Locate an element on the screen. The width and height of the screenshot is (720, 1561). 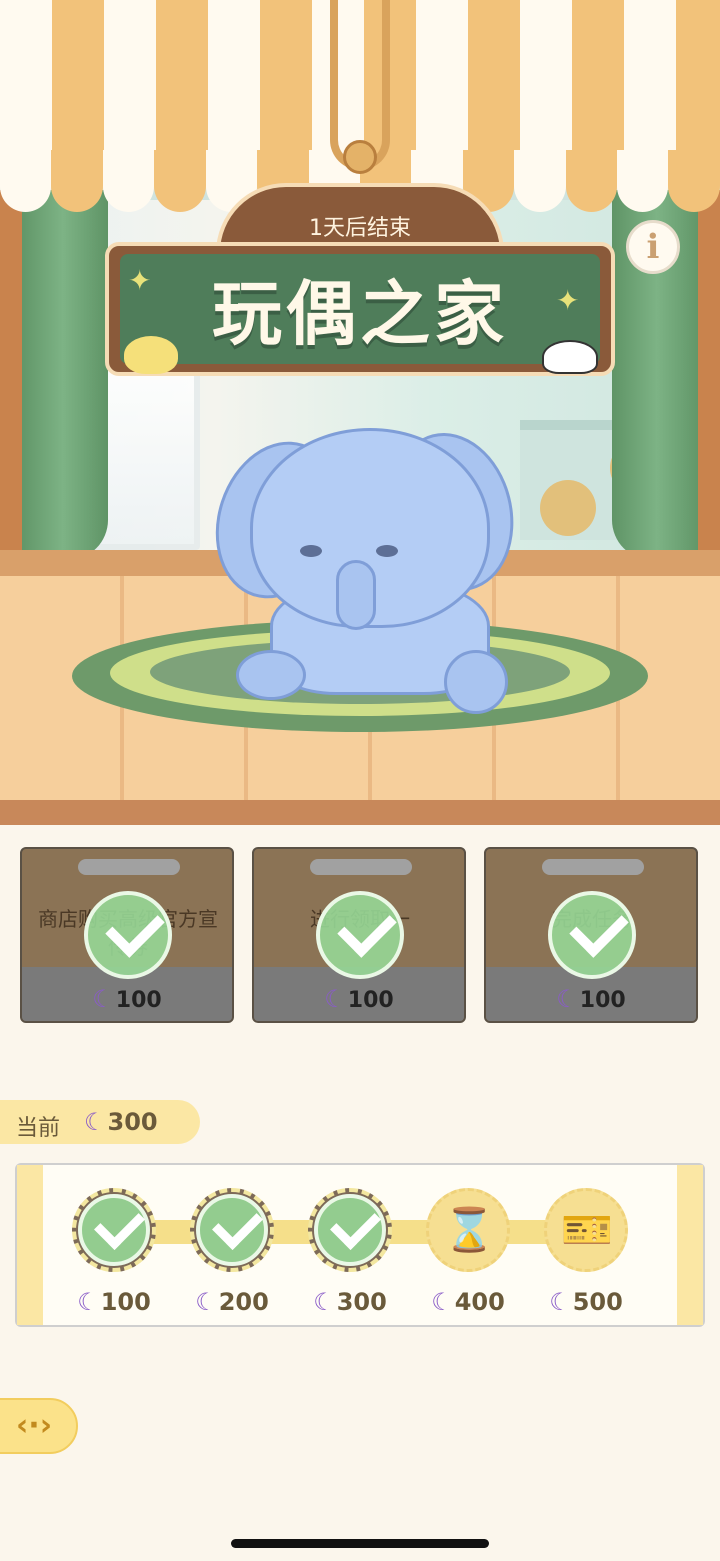
current-points: ☾300 is located at coordinates (121, 1122).